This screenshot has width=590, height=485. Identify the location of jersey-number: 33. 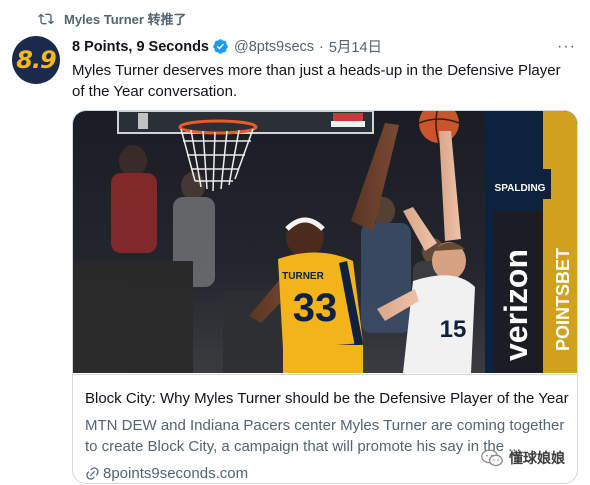
(315, 308).